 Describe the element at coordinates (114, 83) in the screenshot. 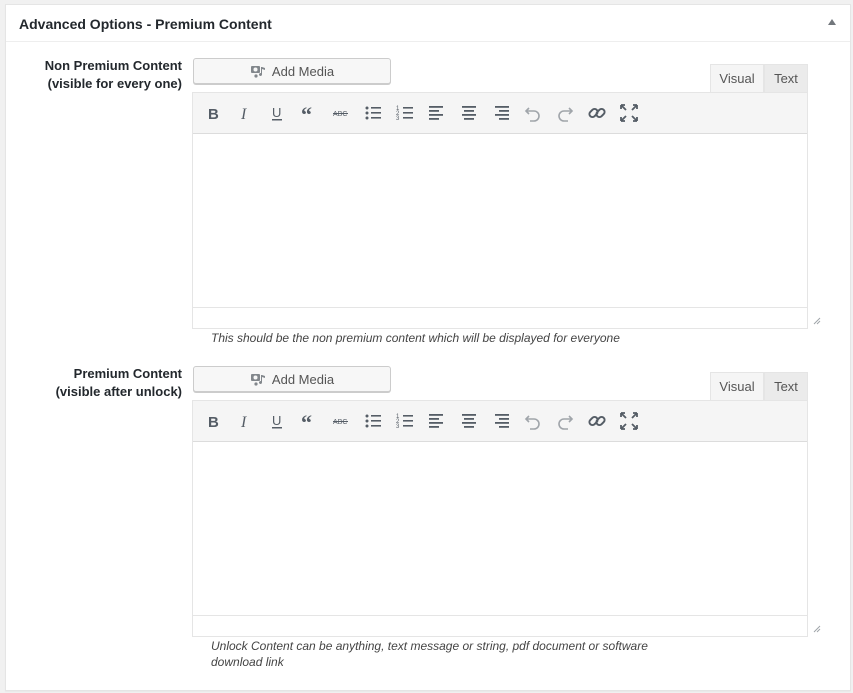

I see `label-line-2: (visible for every one)` at that location.